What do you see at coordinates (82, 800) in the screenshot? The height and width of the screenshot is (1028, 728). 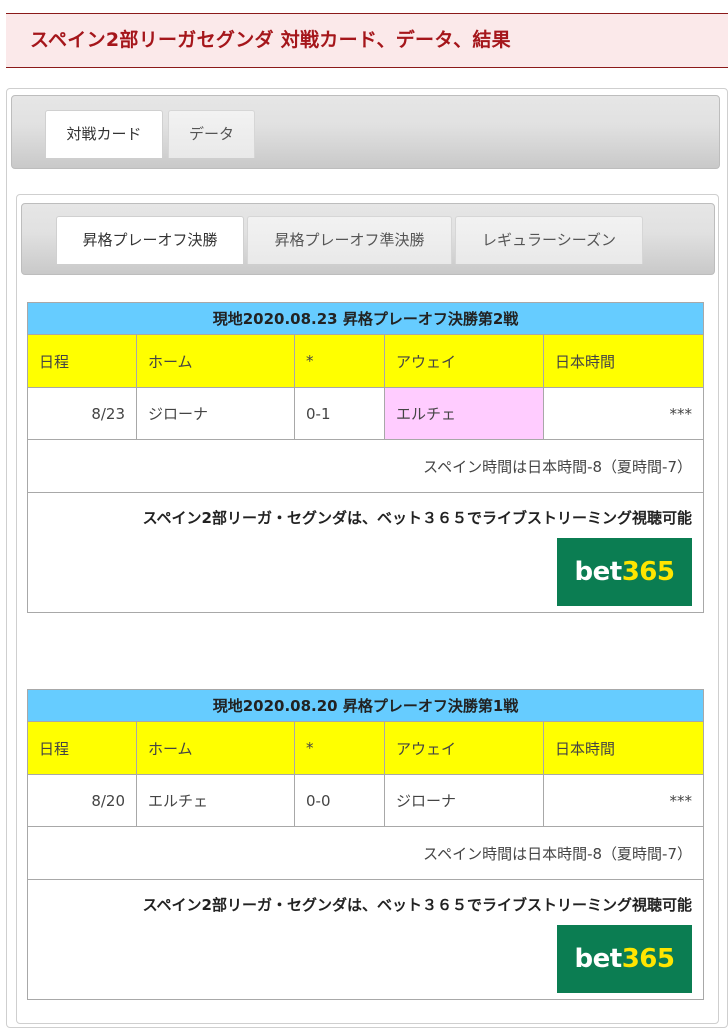 I see `match-date: 8/20` at bounding box center [82, 800].